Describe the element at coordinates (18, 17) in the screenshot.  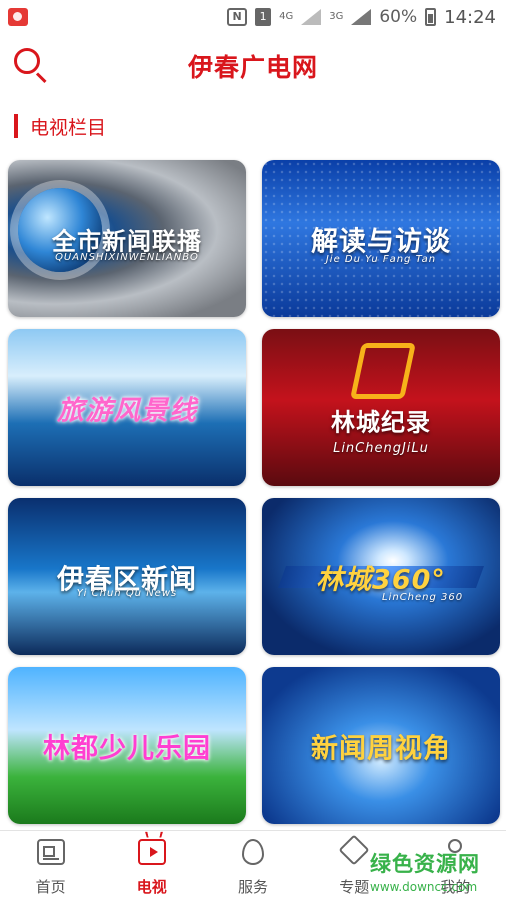
I see `app-notification-icon` at that location.